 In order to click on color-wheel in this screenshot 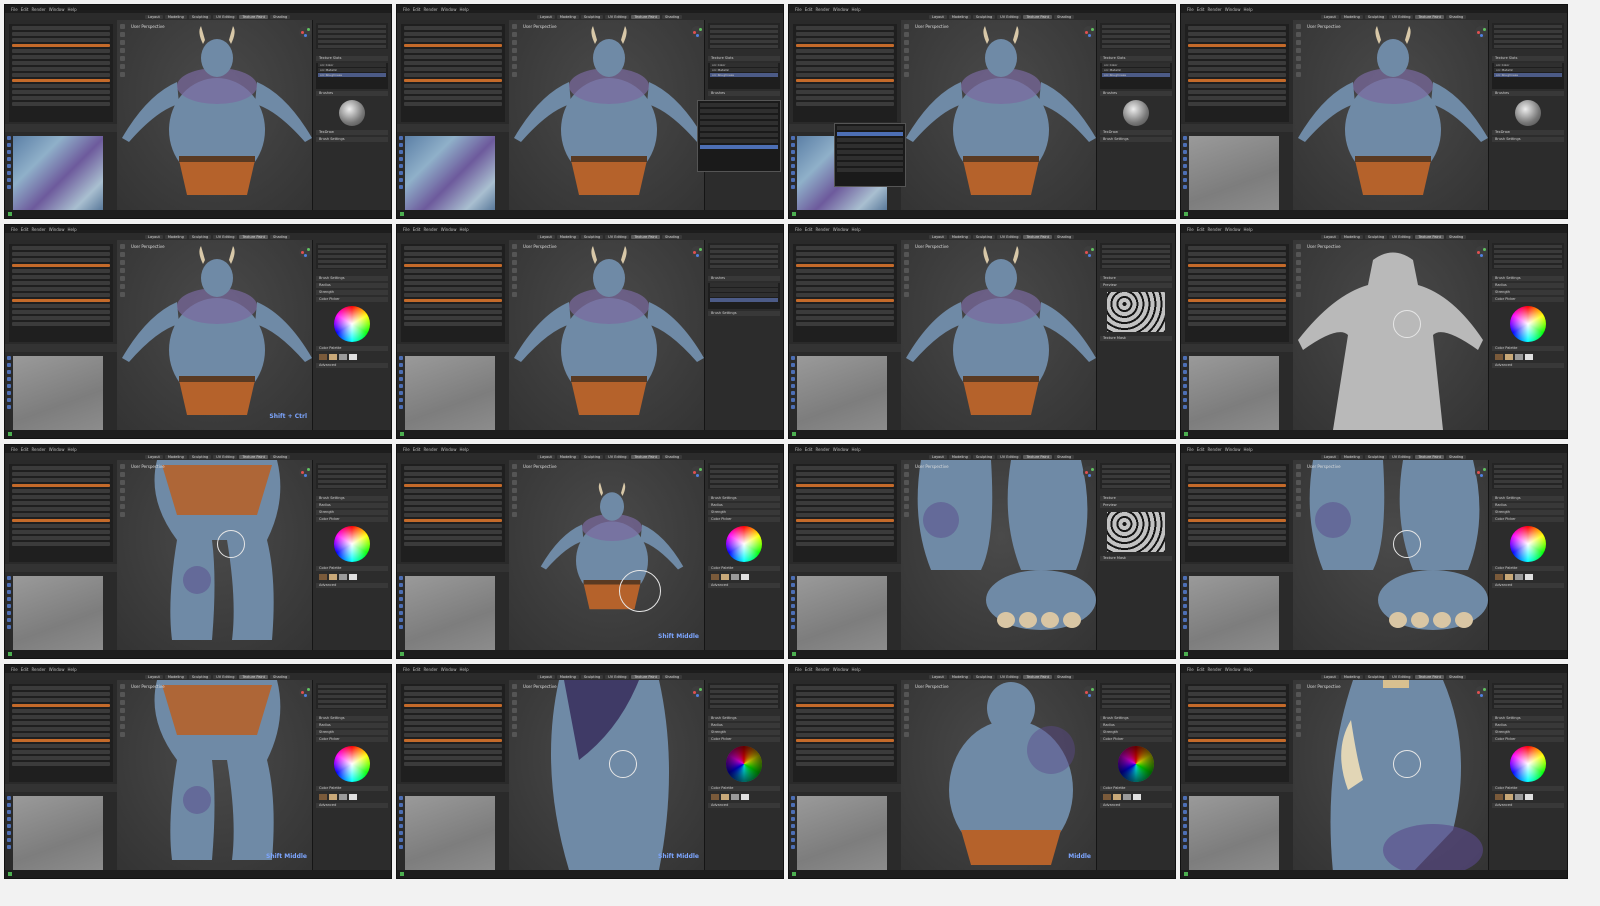, I will do `click(352, 324)`.